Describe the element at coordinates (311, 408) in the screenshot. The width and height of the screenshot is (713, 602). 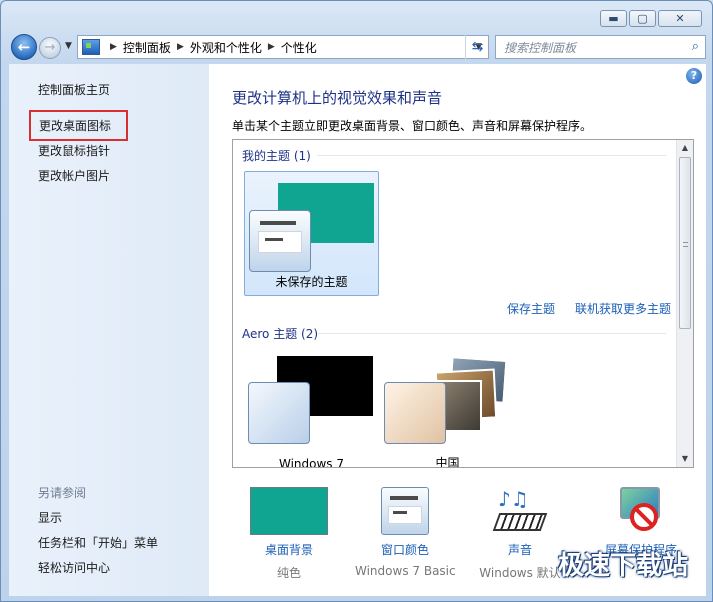
I see `theme-windows-7: Windows 7` at that location.